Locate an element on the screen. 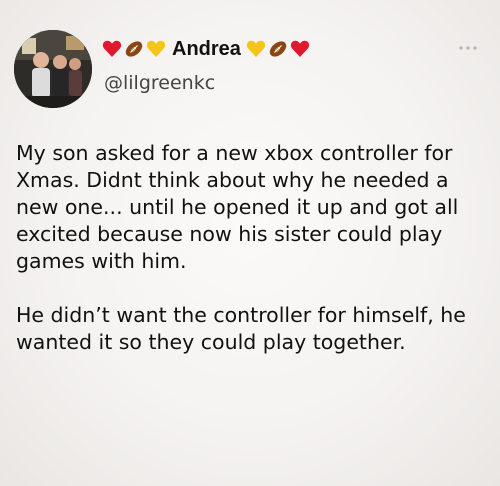 This screenshot has width=500, height=486. more-options-icon is located at coordinates (468, 48).